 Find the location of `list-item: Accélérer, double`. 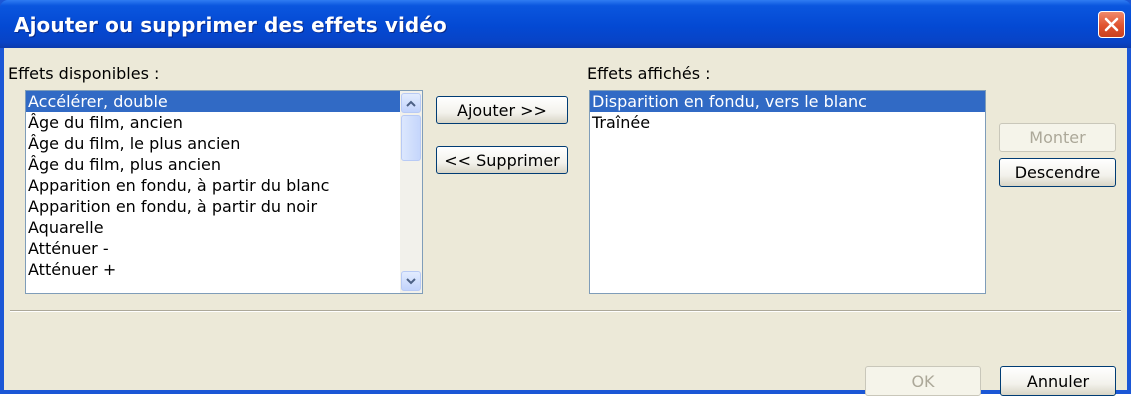

list-item: Accélérer, double is located at coordinates (224, 101).